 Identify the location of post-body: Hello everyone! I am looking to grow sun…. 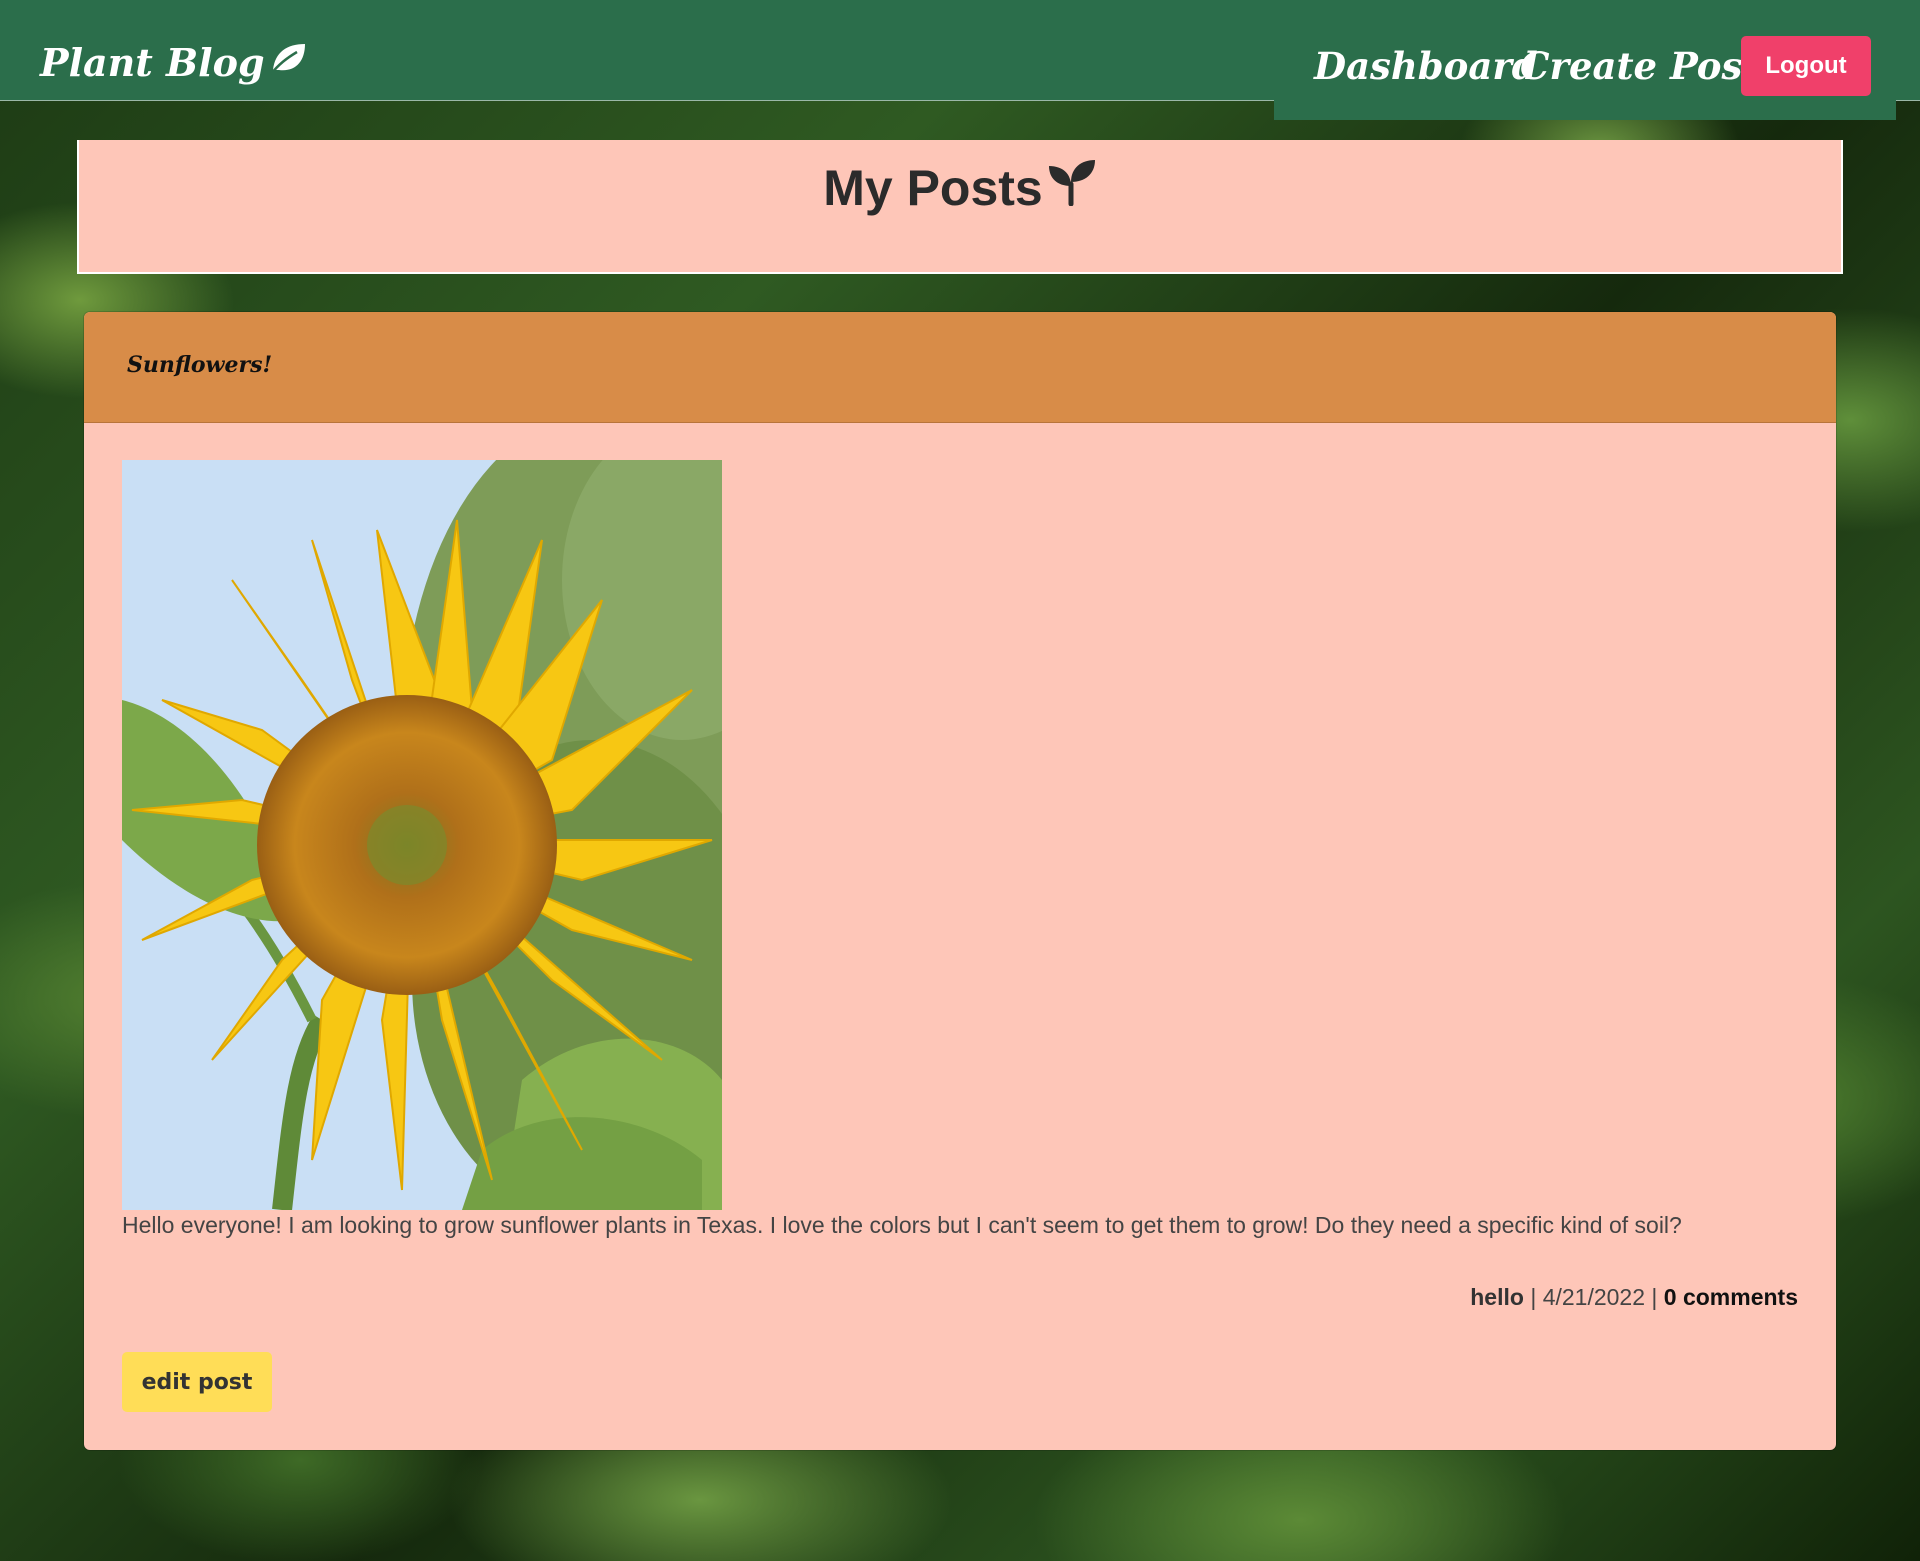
(902, 1225).